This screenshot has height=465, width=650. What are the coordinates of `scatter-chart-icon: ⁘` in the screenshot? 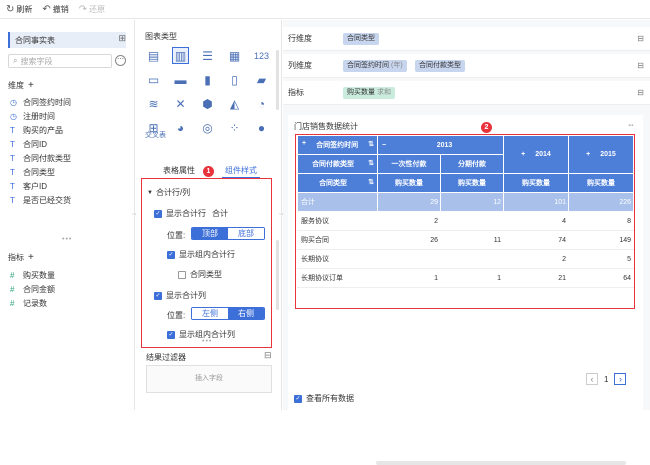 It's located at (234, 127).